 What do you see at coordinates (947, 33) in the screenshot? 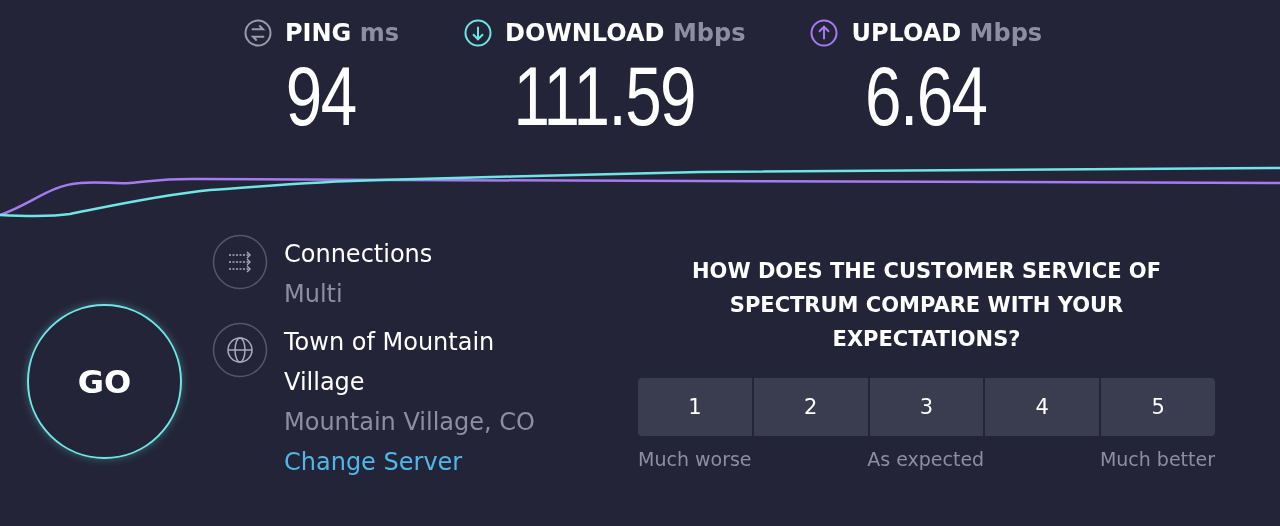
I see `metric-label: UPLOAD Mbps` at bounding box center [947, 33].